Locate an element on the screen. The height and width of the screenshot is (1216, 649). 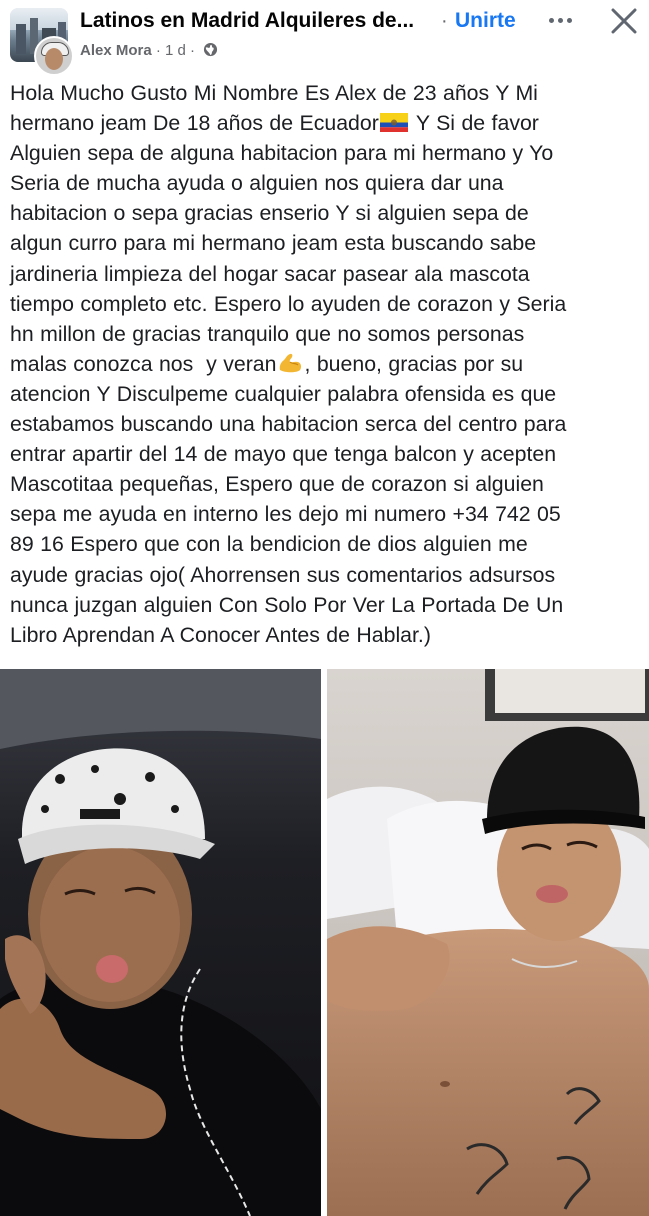
more-options-icon is located at coordinates (560, 20).